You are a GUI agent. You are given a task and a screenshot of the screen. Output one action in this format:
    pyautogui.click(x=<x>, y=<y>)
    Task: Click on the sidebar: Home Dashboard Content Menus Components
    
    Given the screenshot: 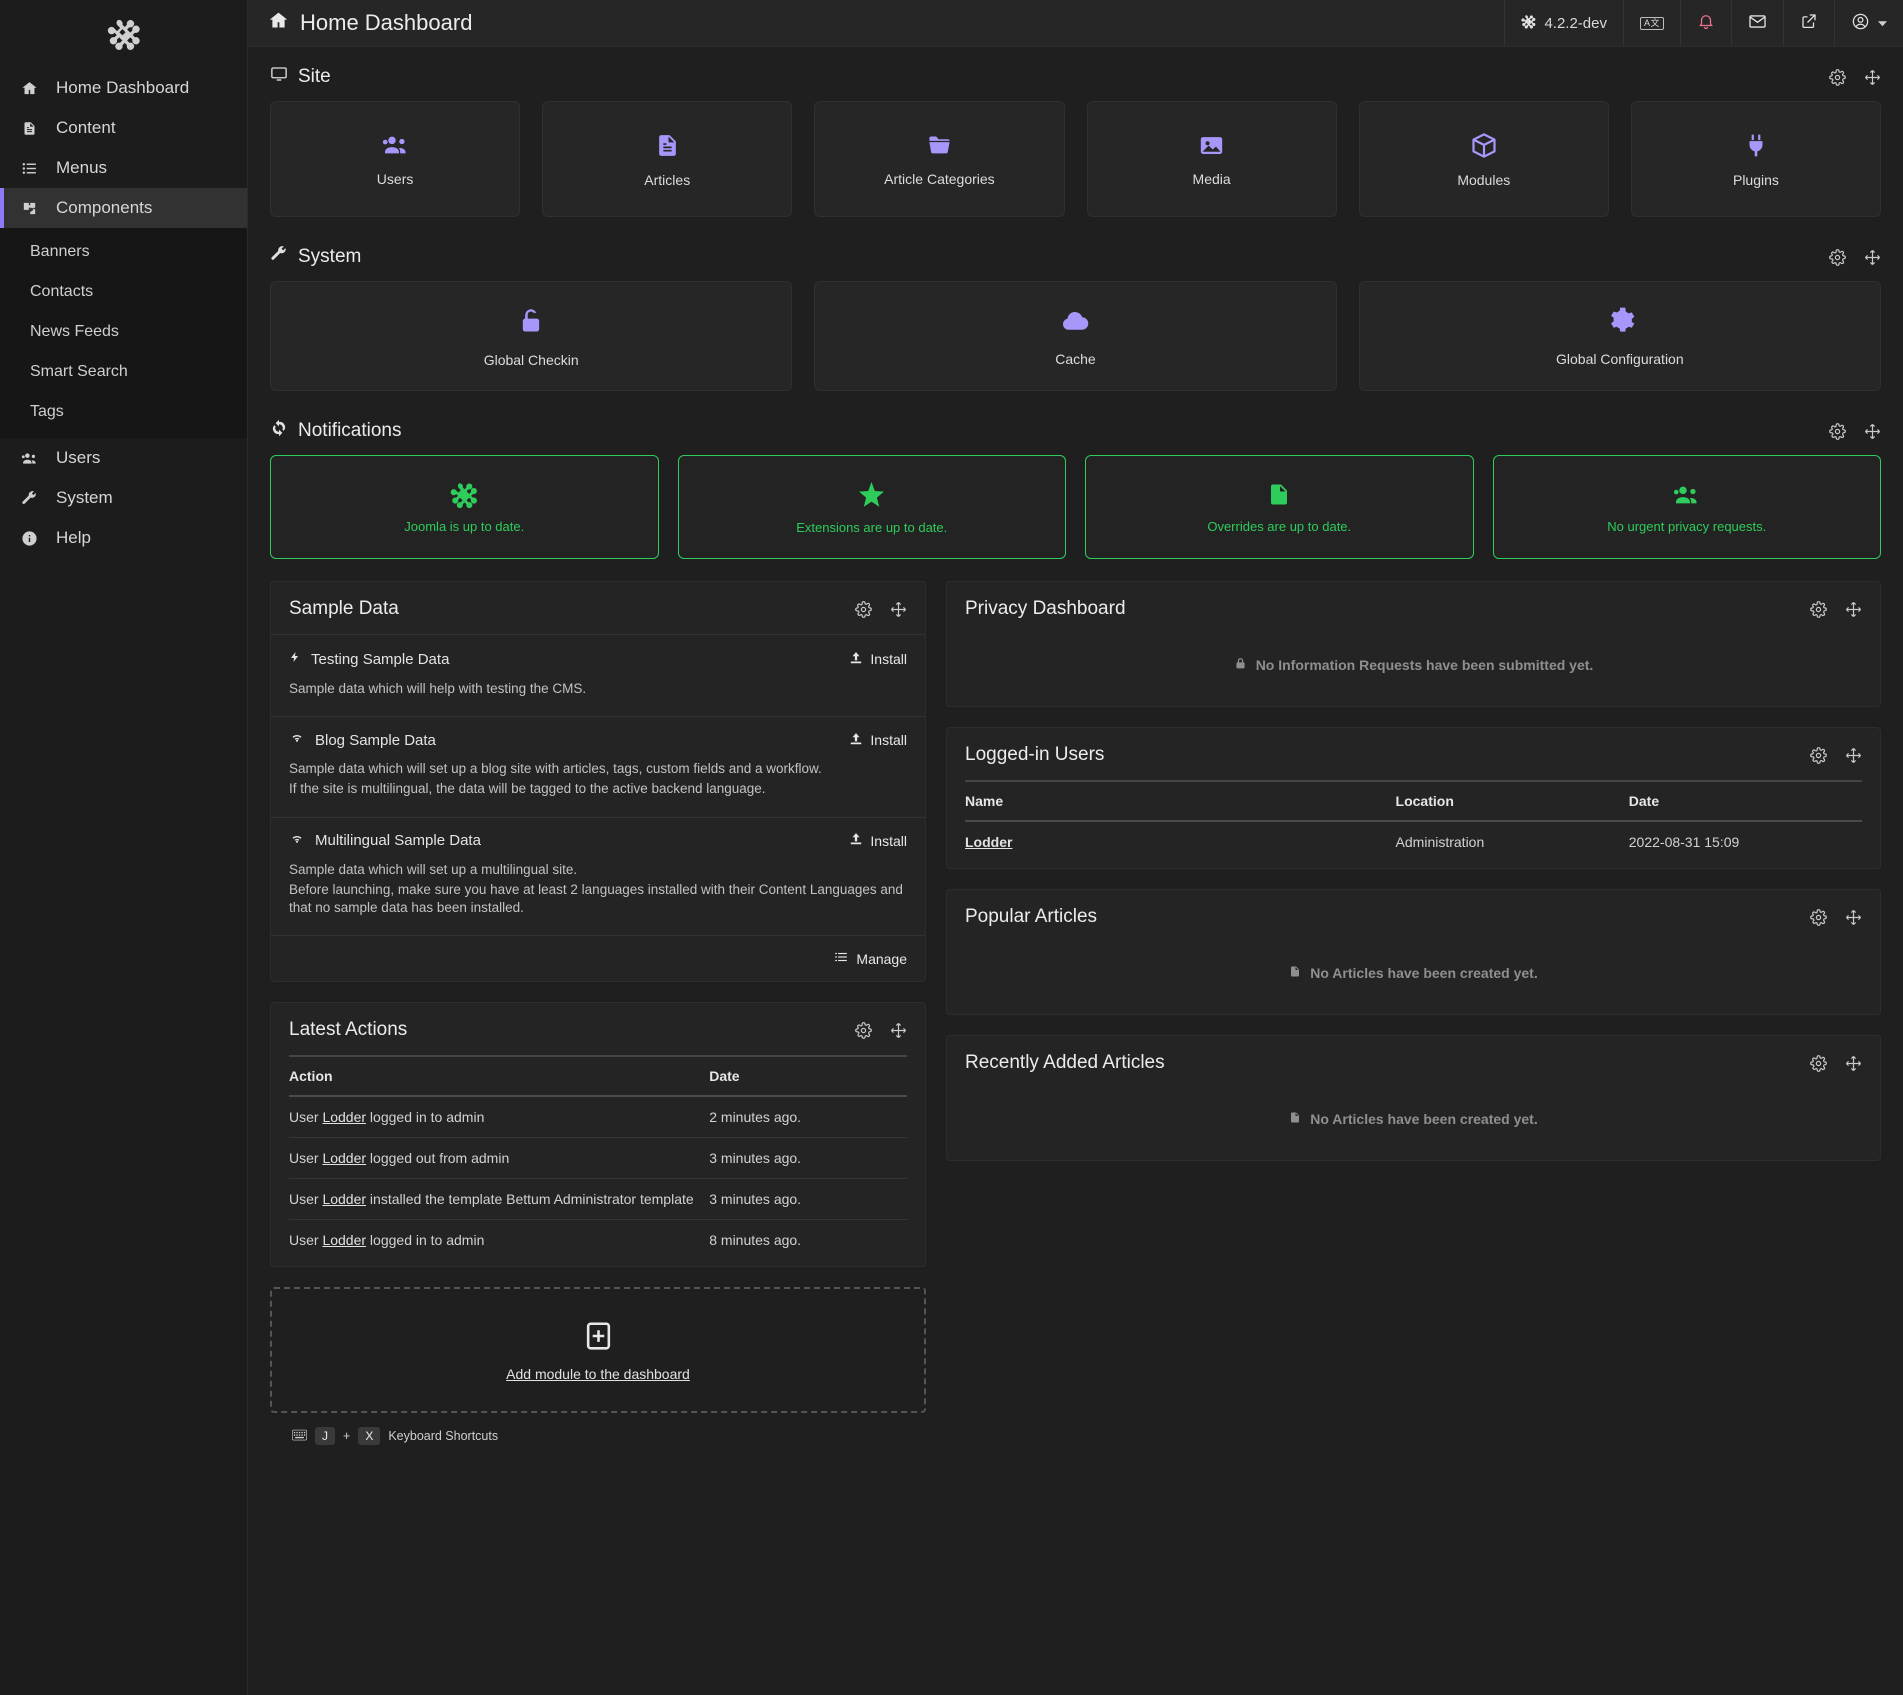 What is the action you would take?
    pyautogui.click(x=124, y=847)
    